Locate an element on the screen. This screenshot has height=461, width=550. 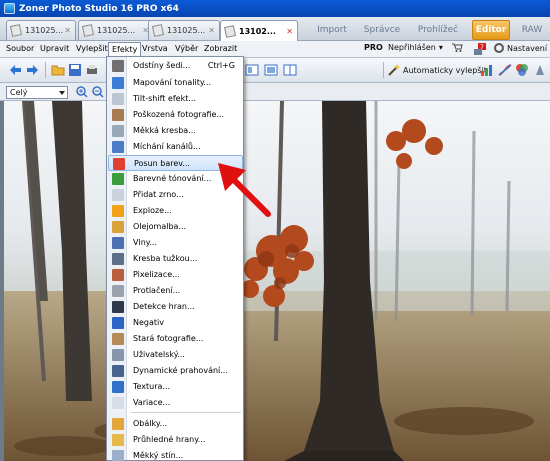
damaged-photo-icon is located at coordinates (118, 115).